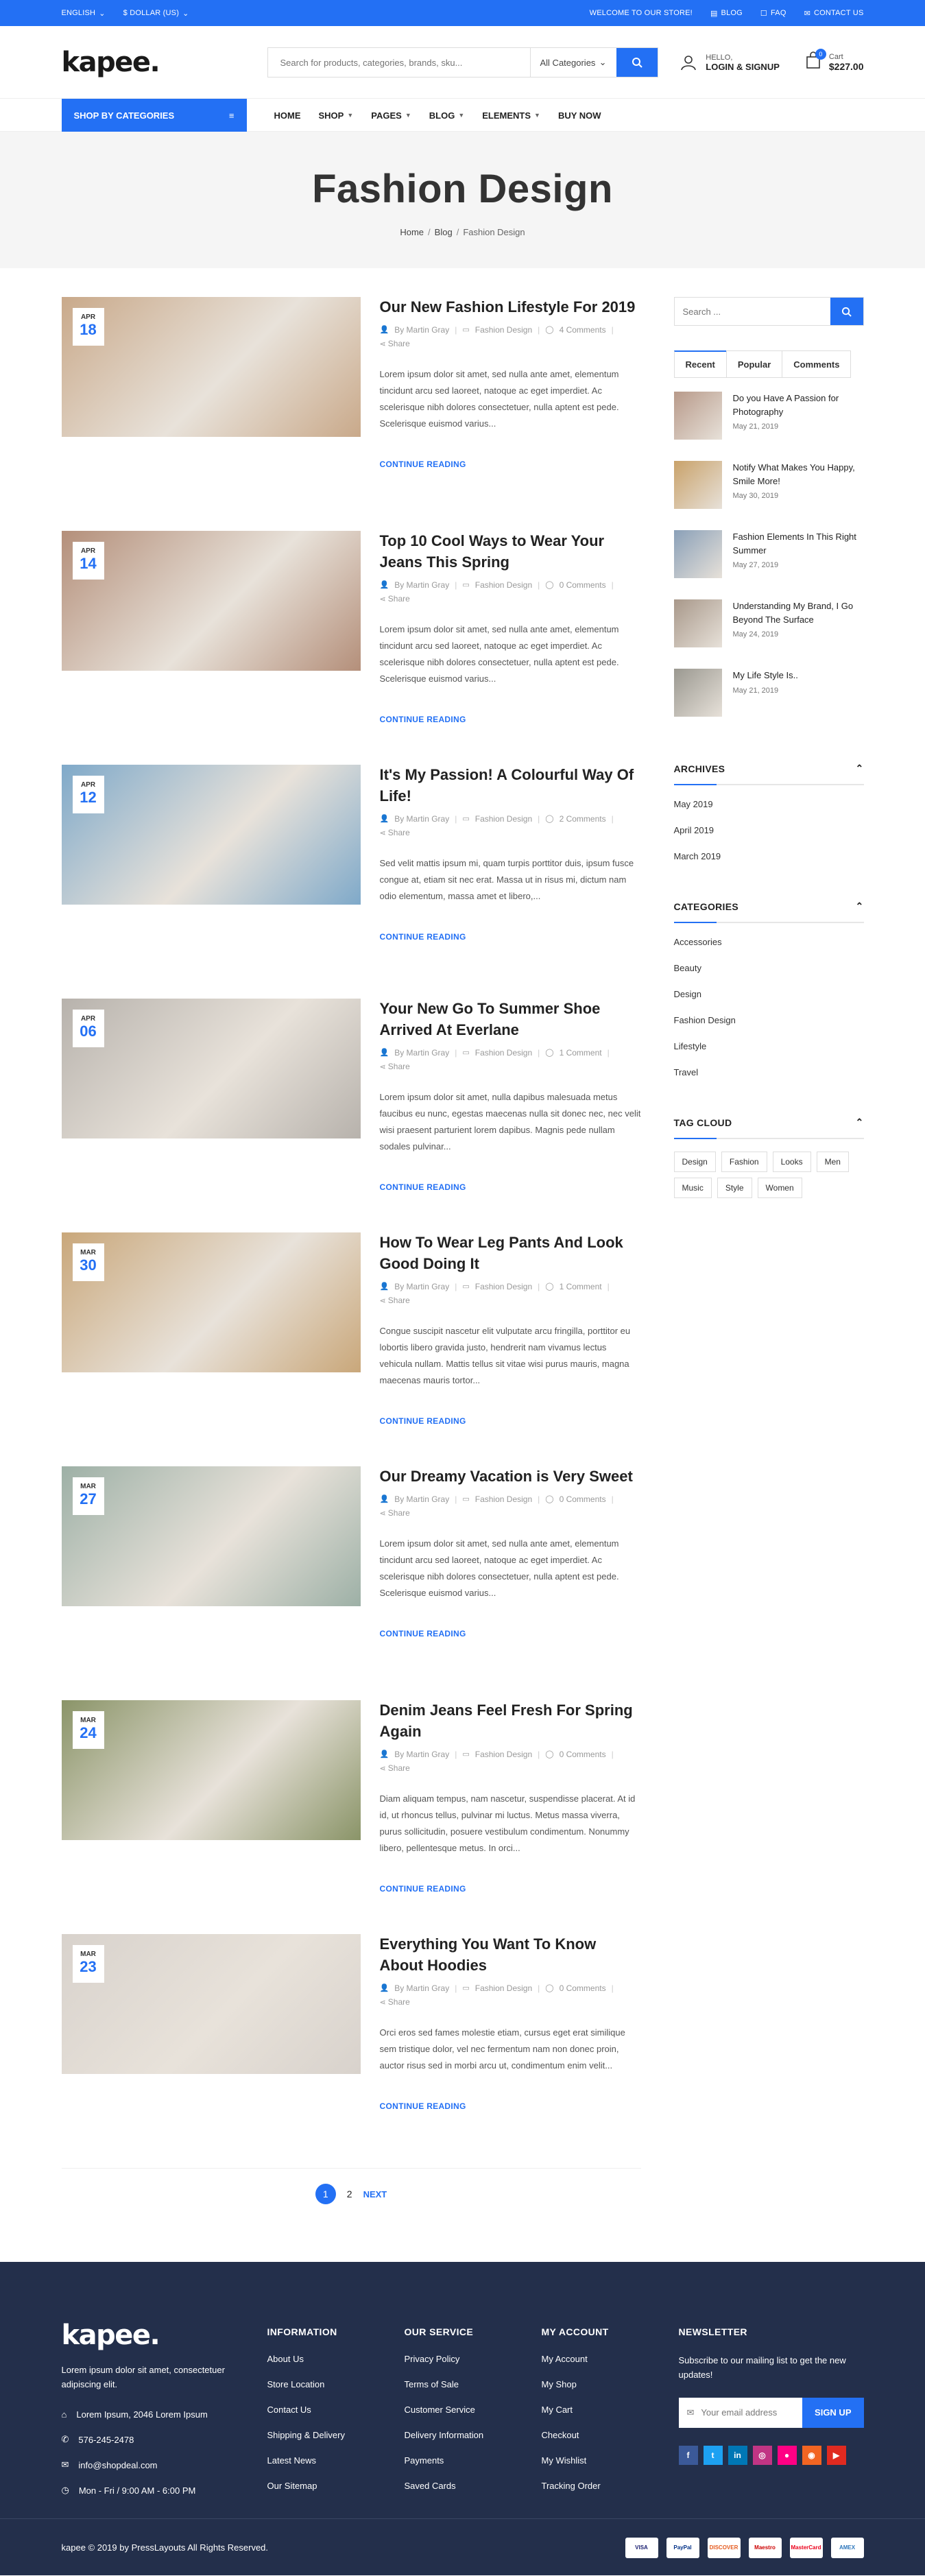  What do you see at coordinates (165, 2335) in the screenshot?
I see `footer-logo: kapee.` at bounding box center [165, 2335].